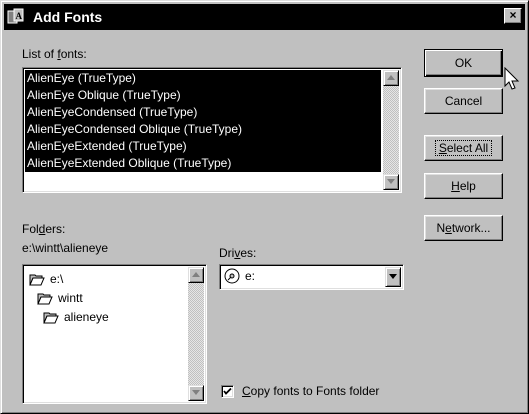 The image size is (529, 414). What do you see at coordinates (203, 95) in the screenshot?
I see `font-list-item: AlienEye Oblique (TrueType)` at bounding box center [203, 95].